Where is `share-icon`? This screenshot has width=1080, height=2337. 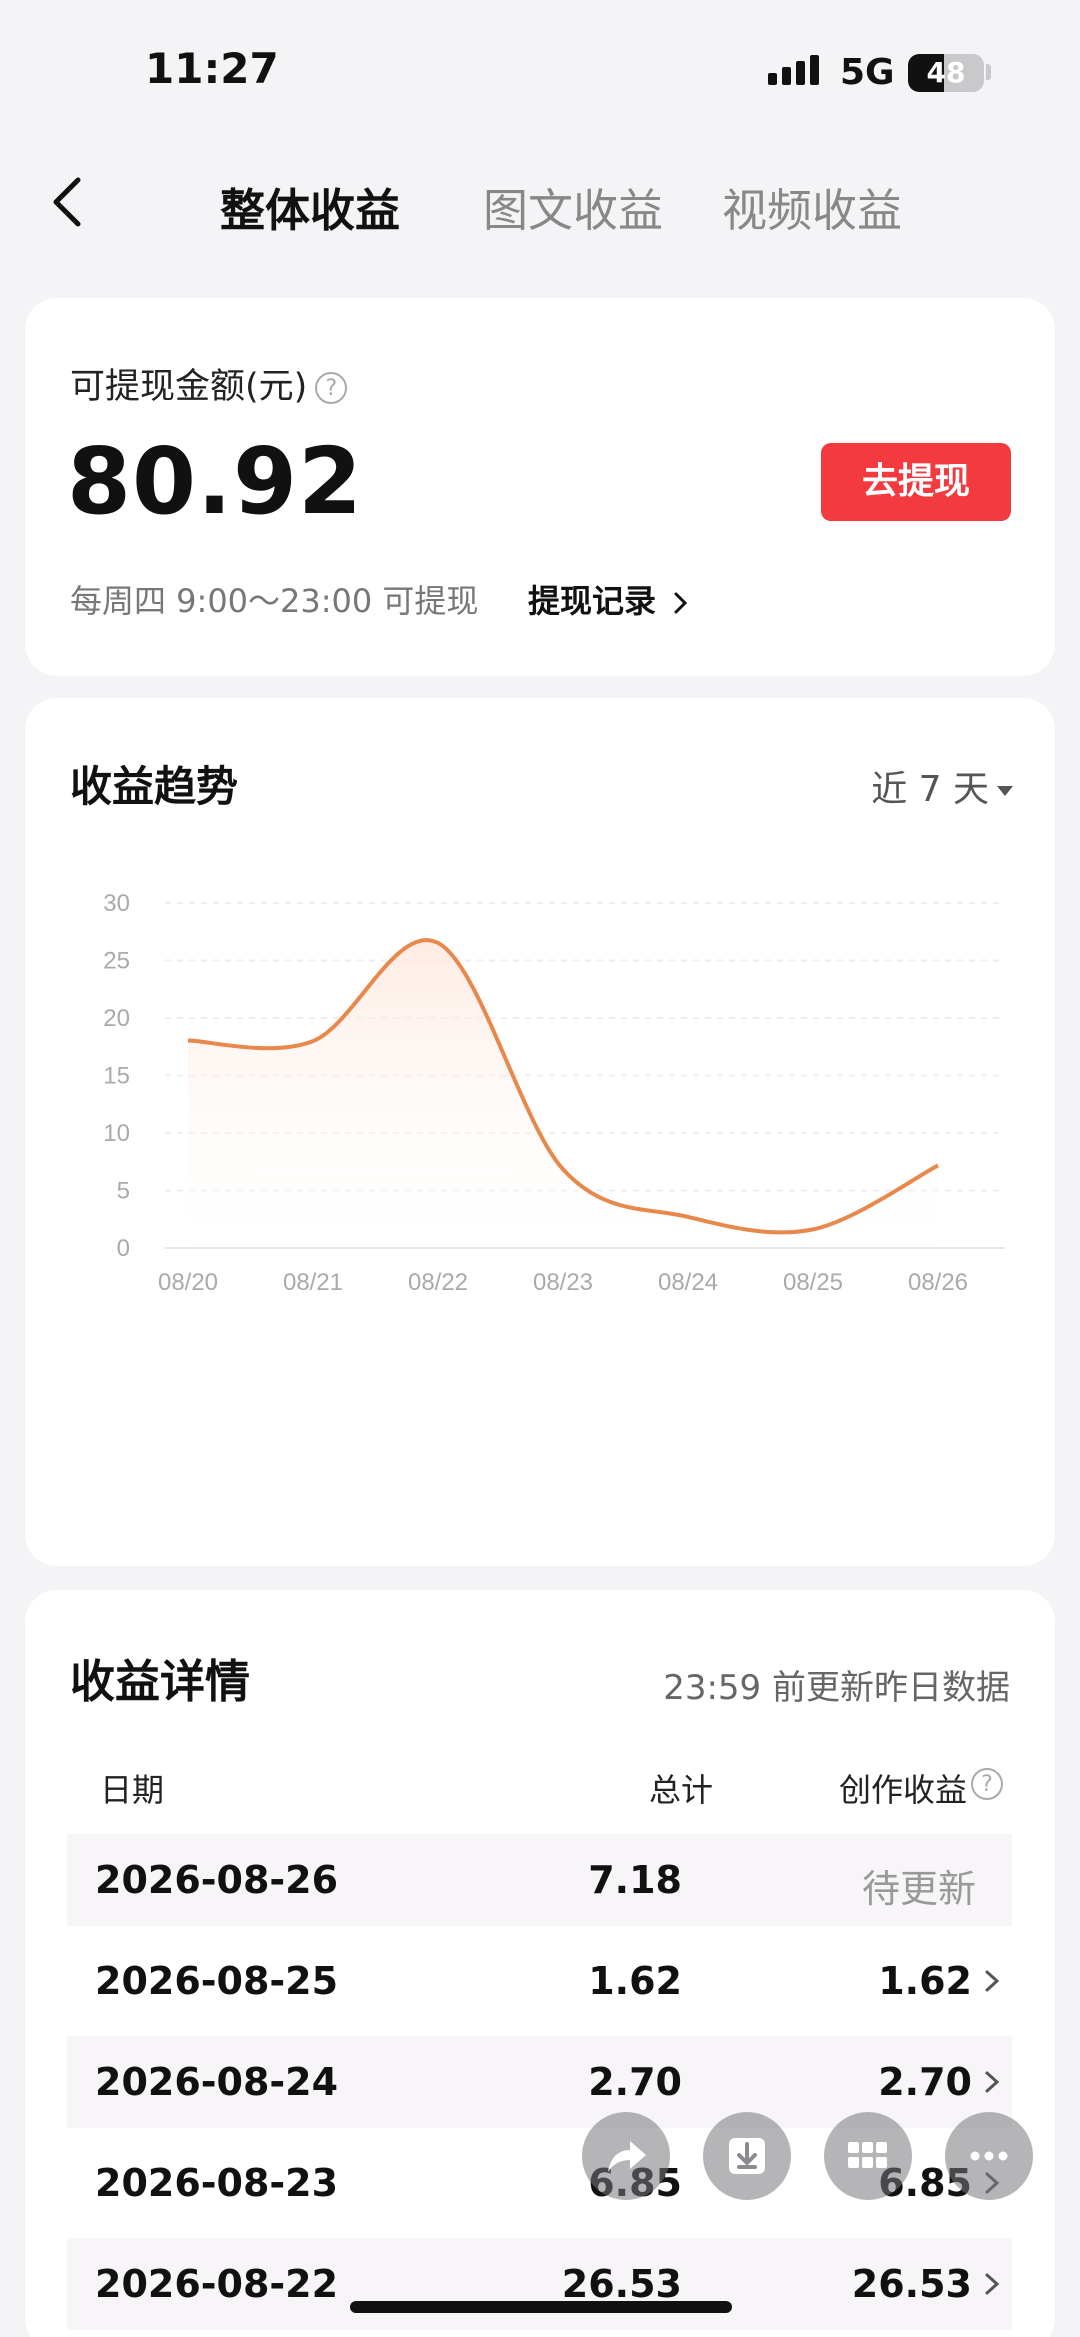
share-icon is located at coordinates (627, 2156).